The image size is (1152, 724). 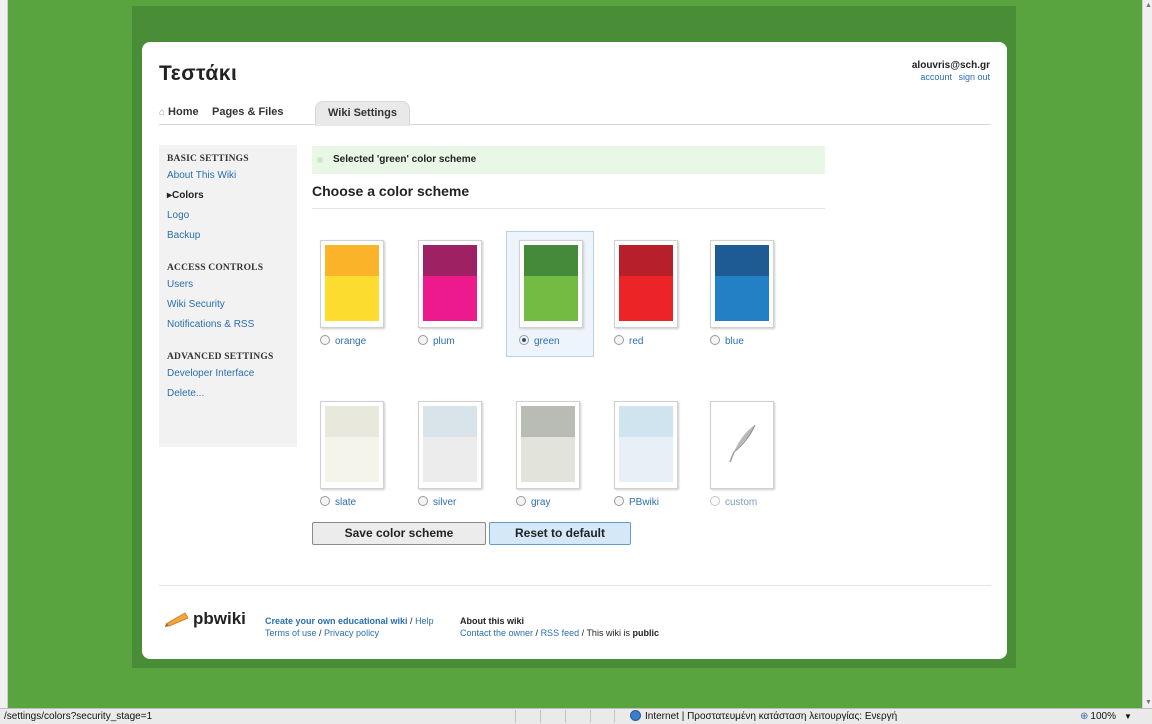 What do you see at coordinates (619, 340) in the screenshot?
I see `radio-red` at bounding box center [619, 340].